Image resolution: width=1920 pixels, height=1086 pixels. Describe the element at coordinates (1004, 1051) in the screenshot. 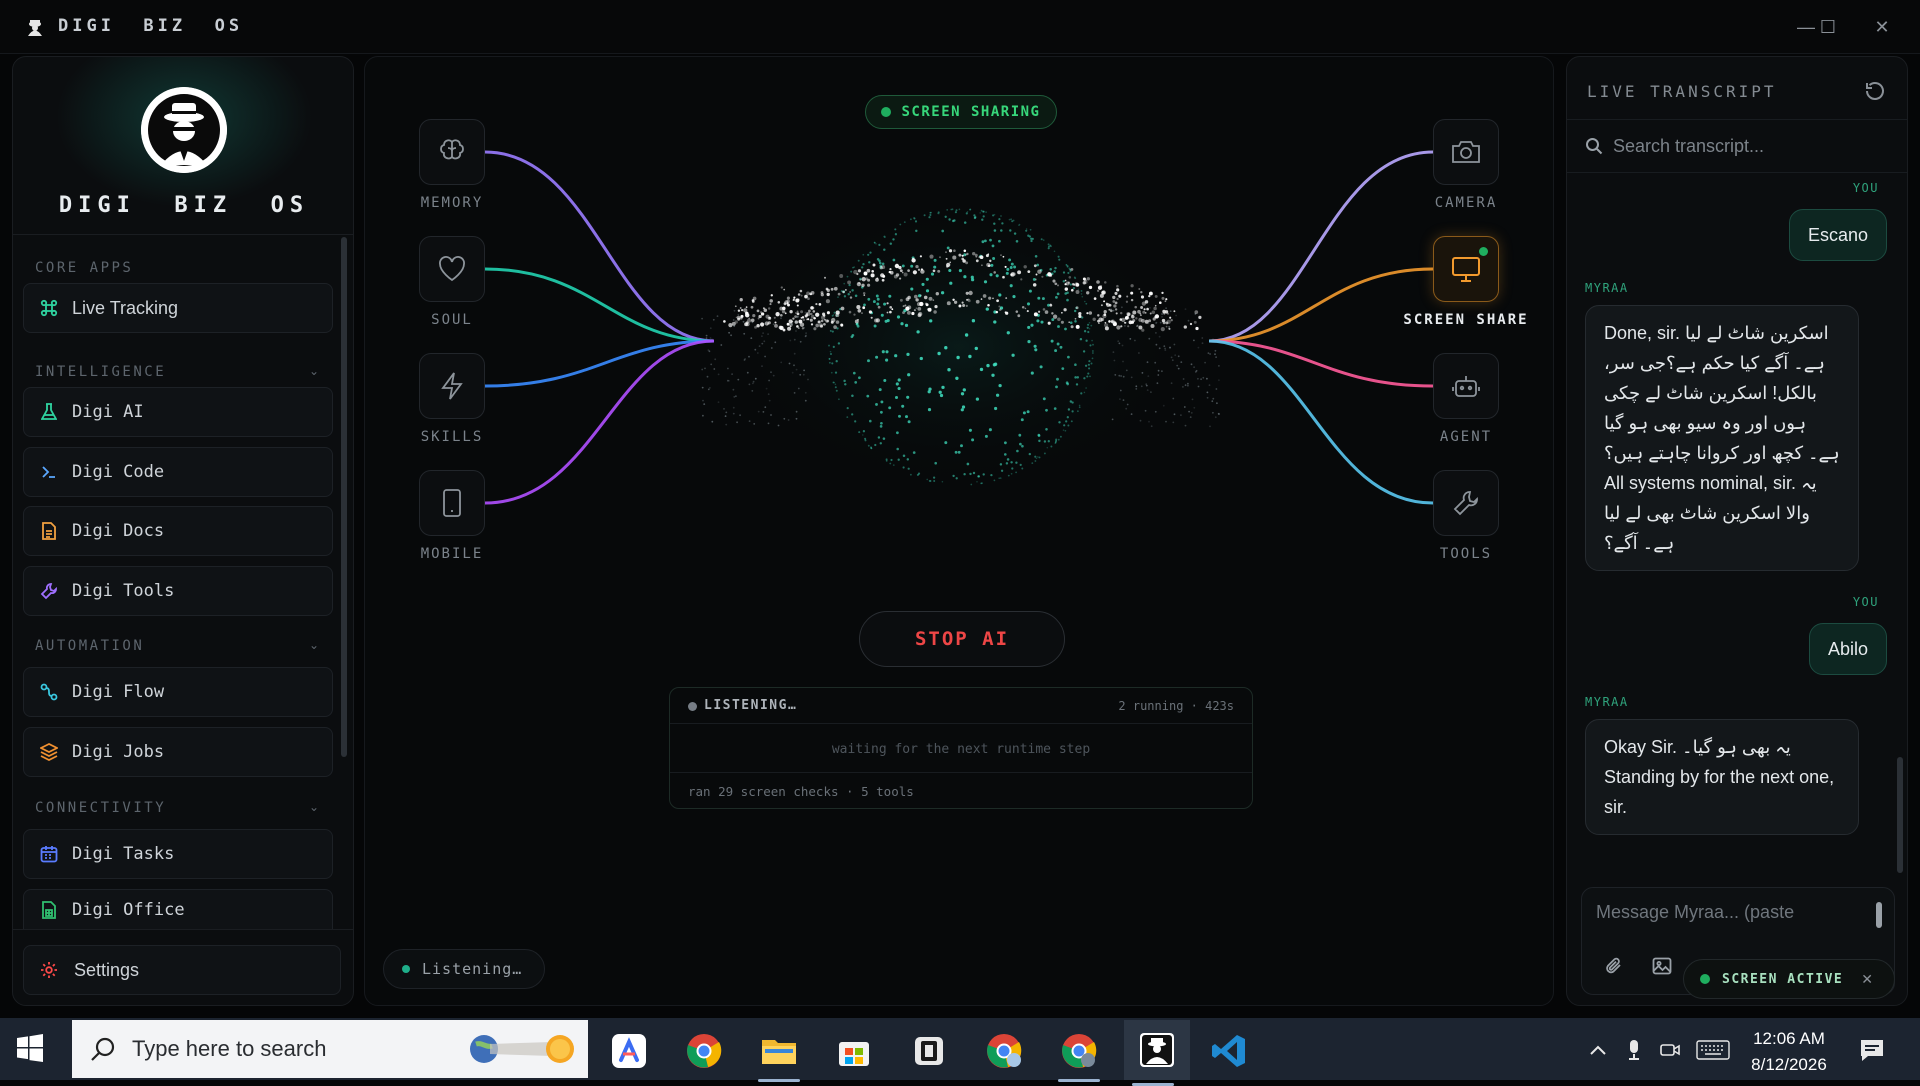

I see `taskbar-app-chrome-profile` at that location.